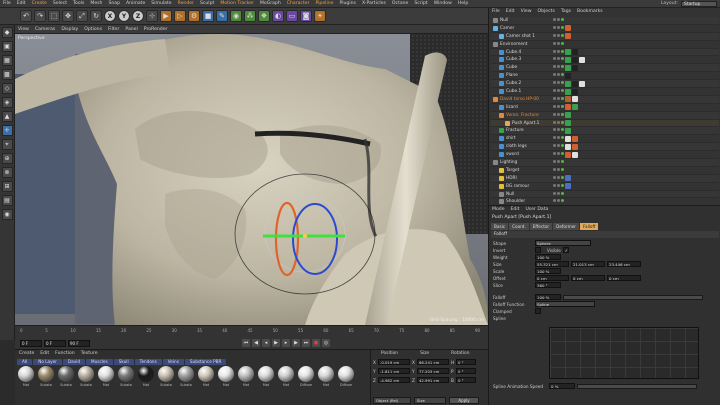  I want to click on workplane-icon: ▩, so click(7, 74).